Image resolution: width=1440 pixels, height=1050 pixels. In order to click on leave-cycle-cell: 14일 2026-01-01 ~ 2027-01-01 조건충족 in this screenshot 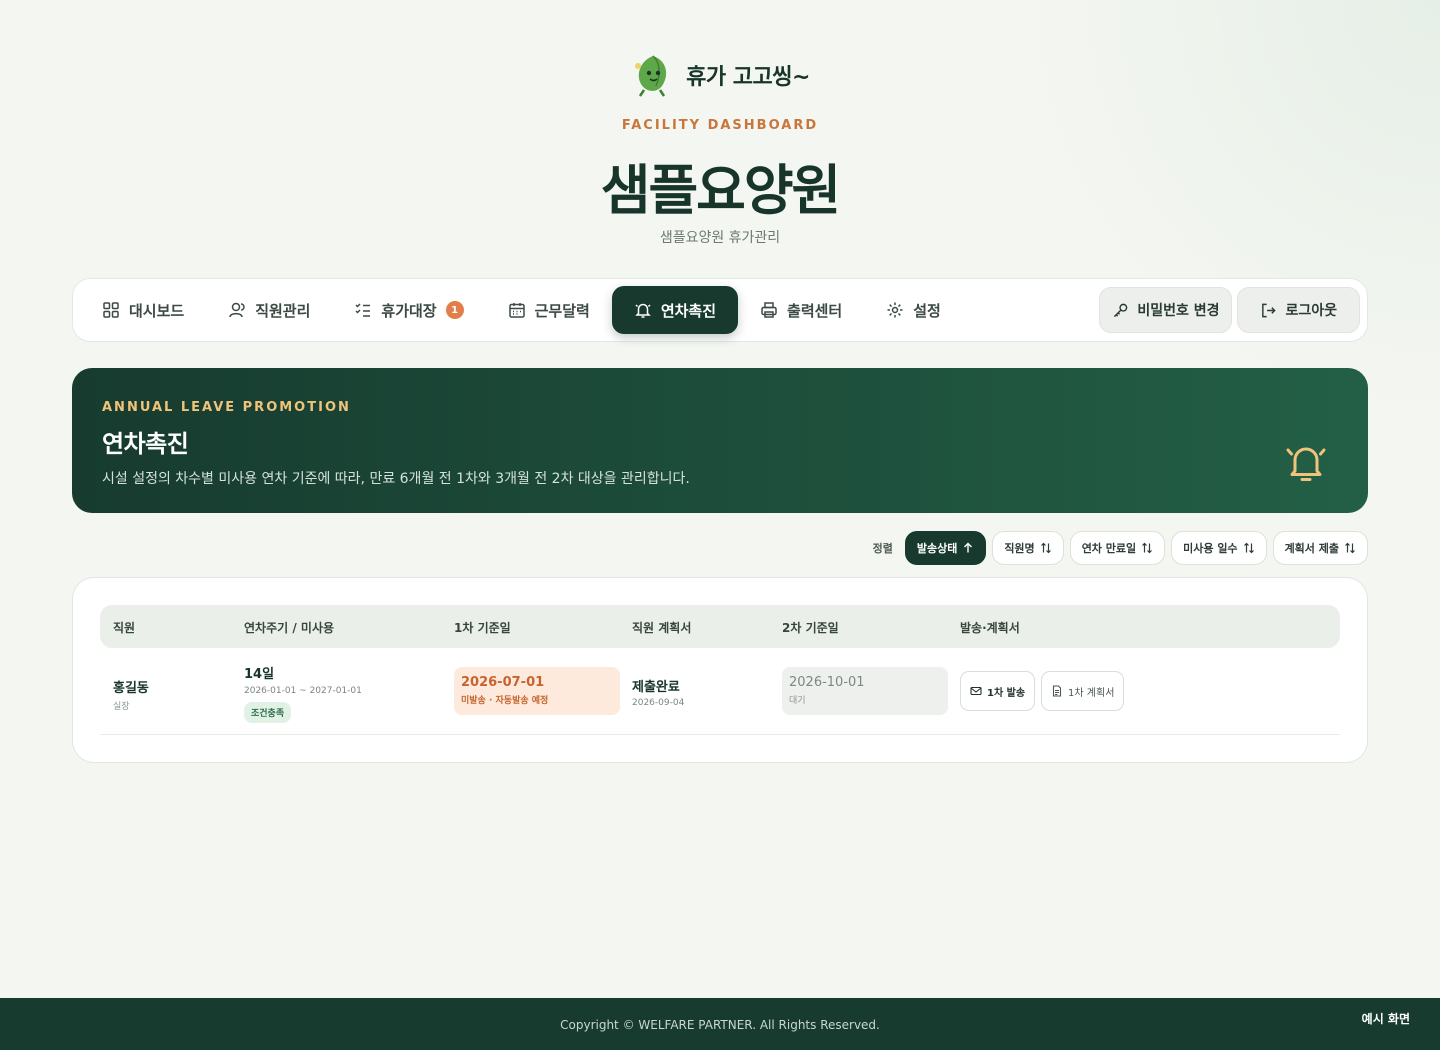, I will do `click(303, 693)`.